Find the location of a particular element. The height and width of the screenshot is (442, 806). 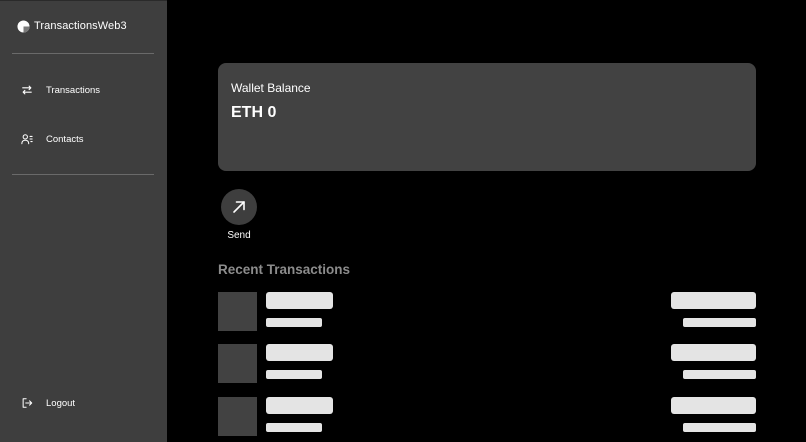

logout-button: Logout is located at coordinates (47, 403).